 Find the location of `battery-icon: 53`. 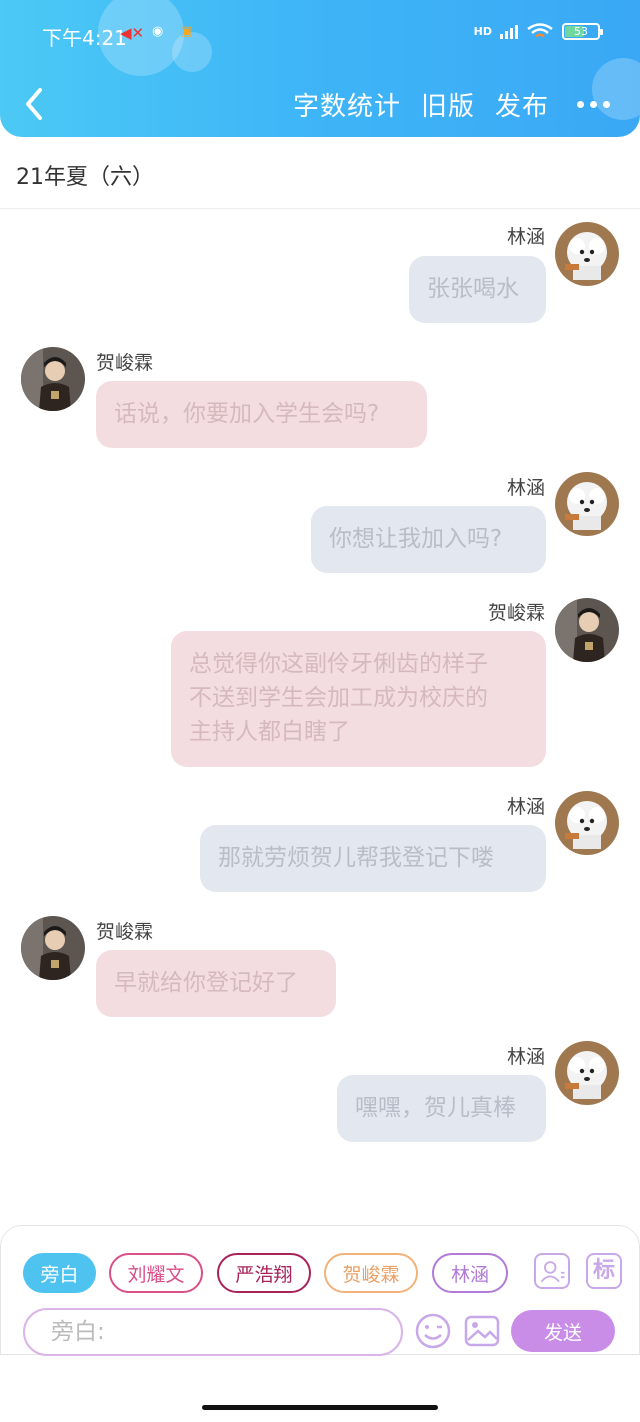

battery-icon: 53 is located at coordinates (582, 31).